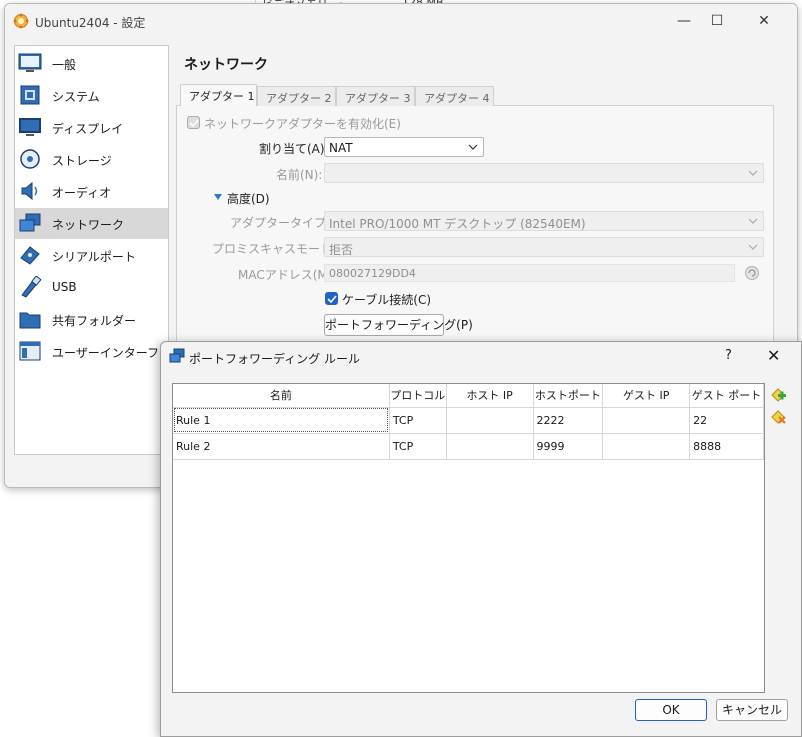 This screenshot has height=737, width=802. I want to click on sidebar-item-label: システム, so click(76, 97).